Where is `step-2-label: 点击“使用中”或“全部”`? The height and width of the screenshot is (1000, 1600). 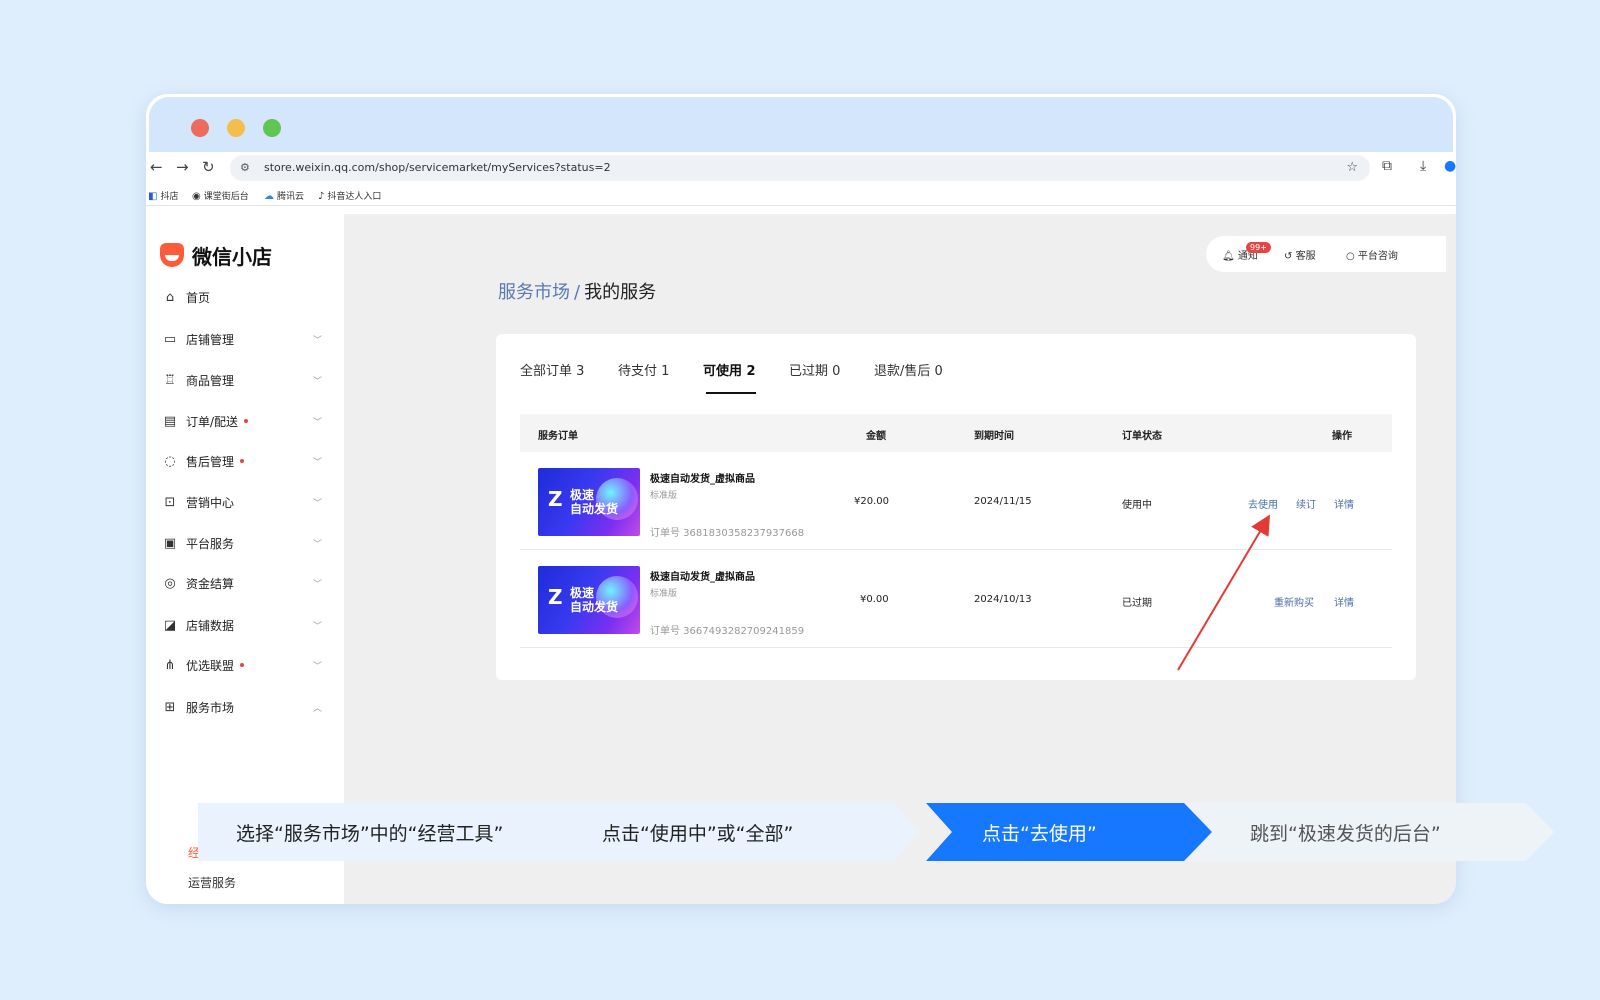
step-2-label: 点击“使用中”或“全部” is located at coordinates (698, 833).